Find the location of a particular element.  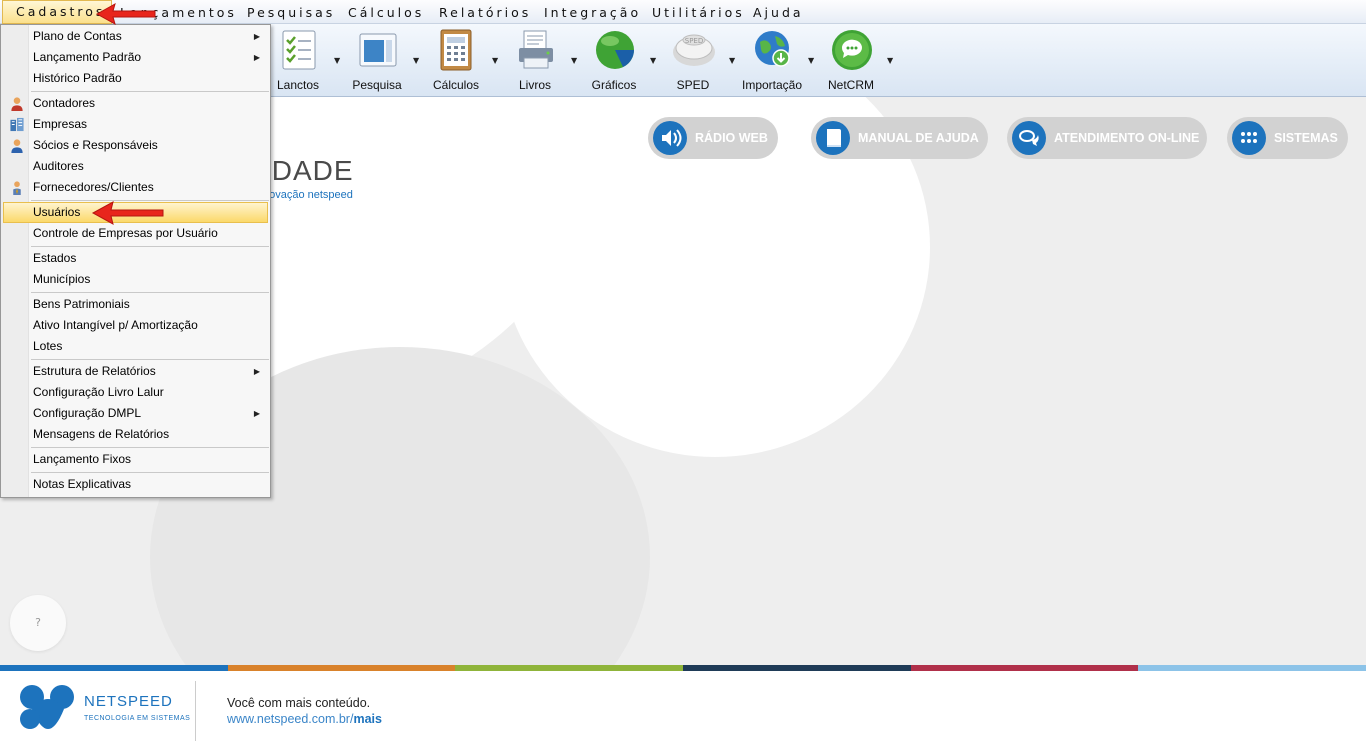

footer-link-url: www.netspeed.com.br/ is located at coordinates (290, 719).